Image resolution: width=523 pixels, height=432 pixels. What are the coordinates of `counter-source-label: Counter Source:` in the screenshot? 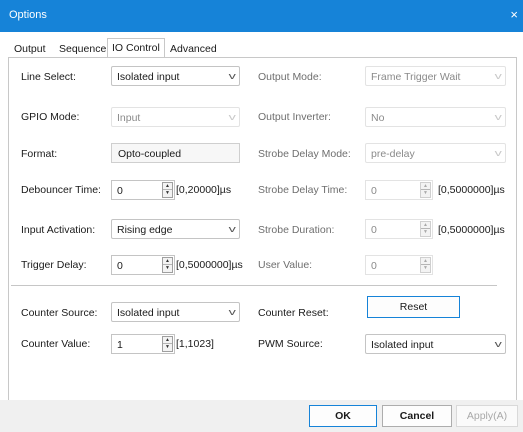 It's located at (59, 313).